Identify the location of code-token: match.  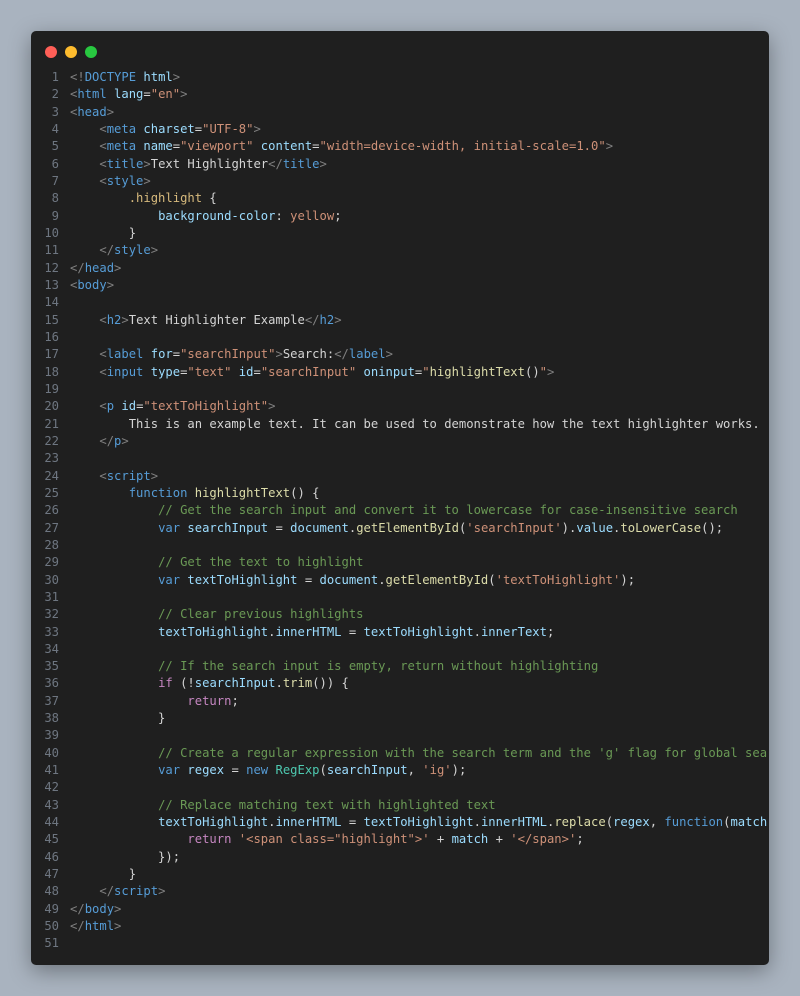
(749, 822).